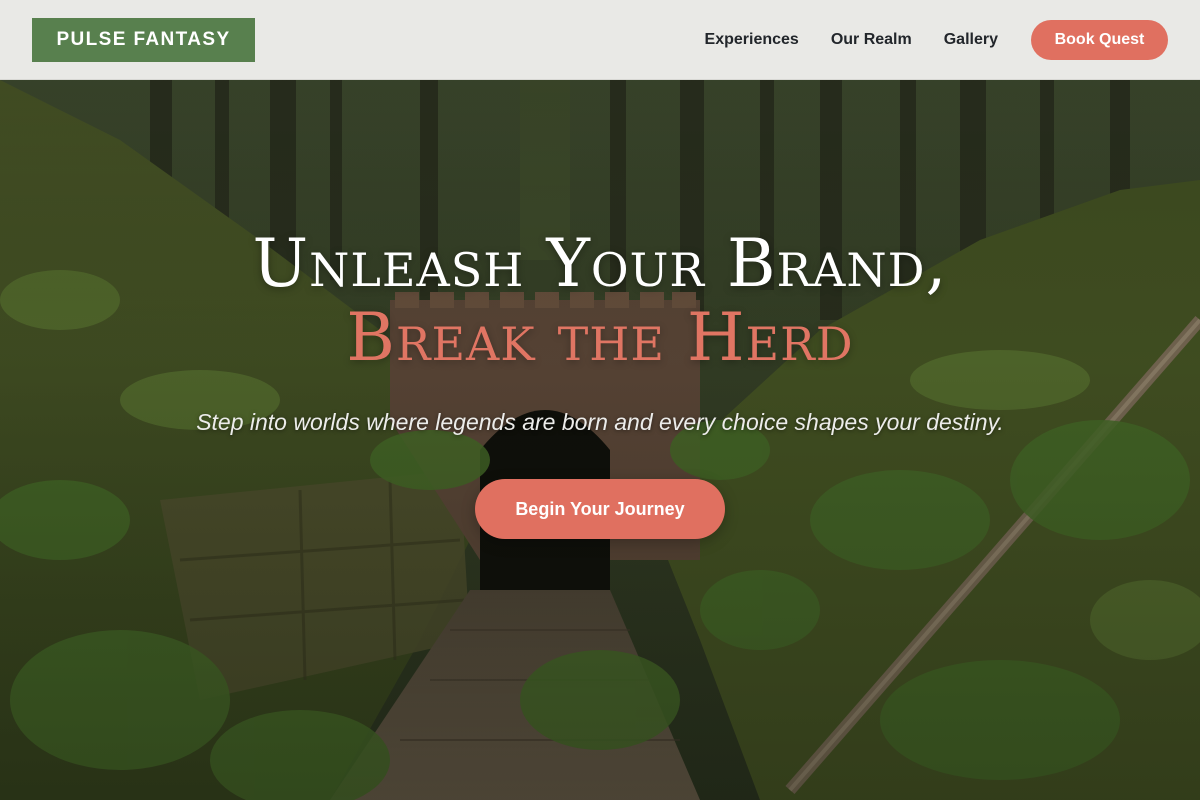 This screenshot has width=1200, height=800. Describe the element at coordinates (752, 40) in the screenshot. I see `nav-link-experiences: Experiences` at that location.